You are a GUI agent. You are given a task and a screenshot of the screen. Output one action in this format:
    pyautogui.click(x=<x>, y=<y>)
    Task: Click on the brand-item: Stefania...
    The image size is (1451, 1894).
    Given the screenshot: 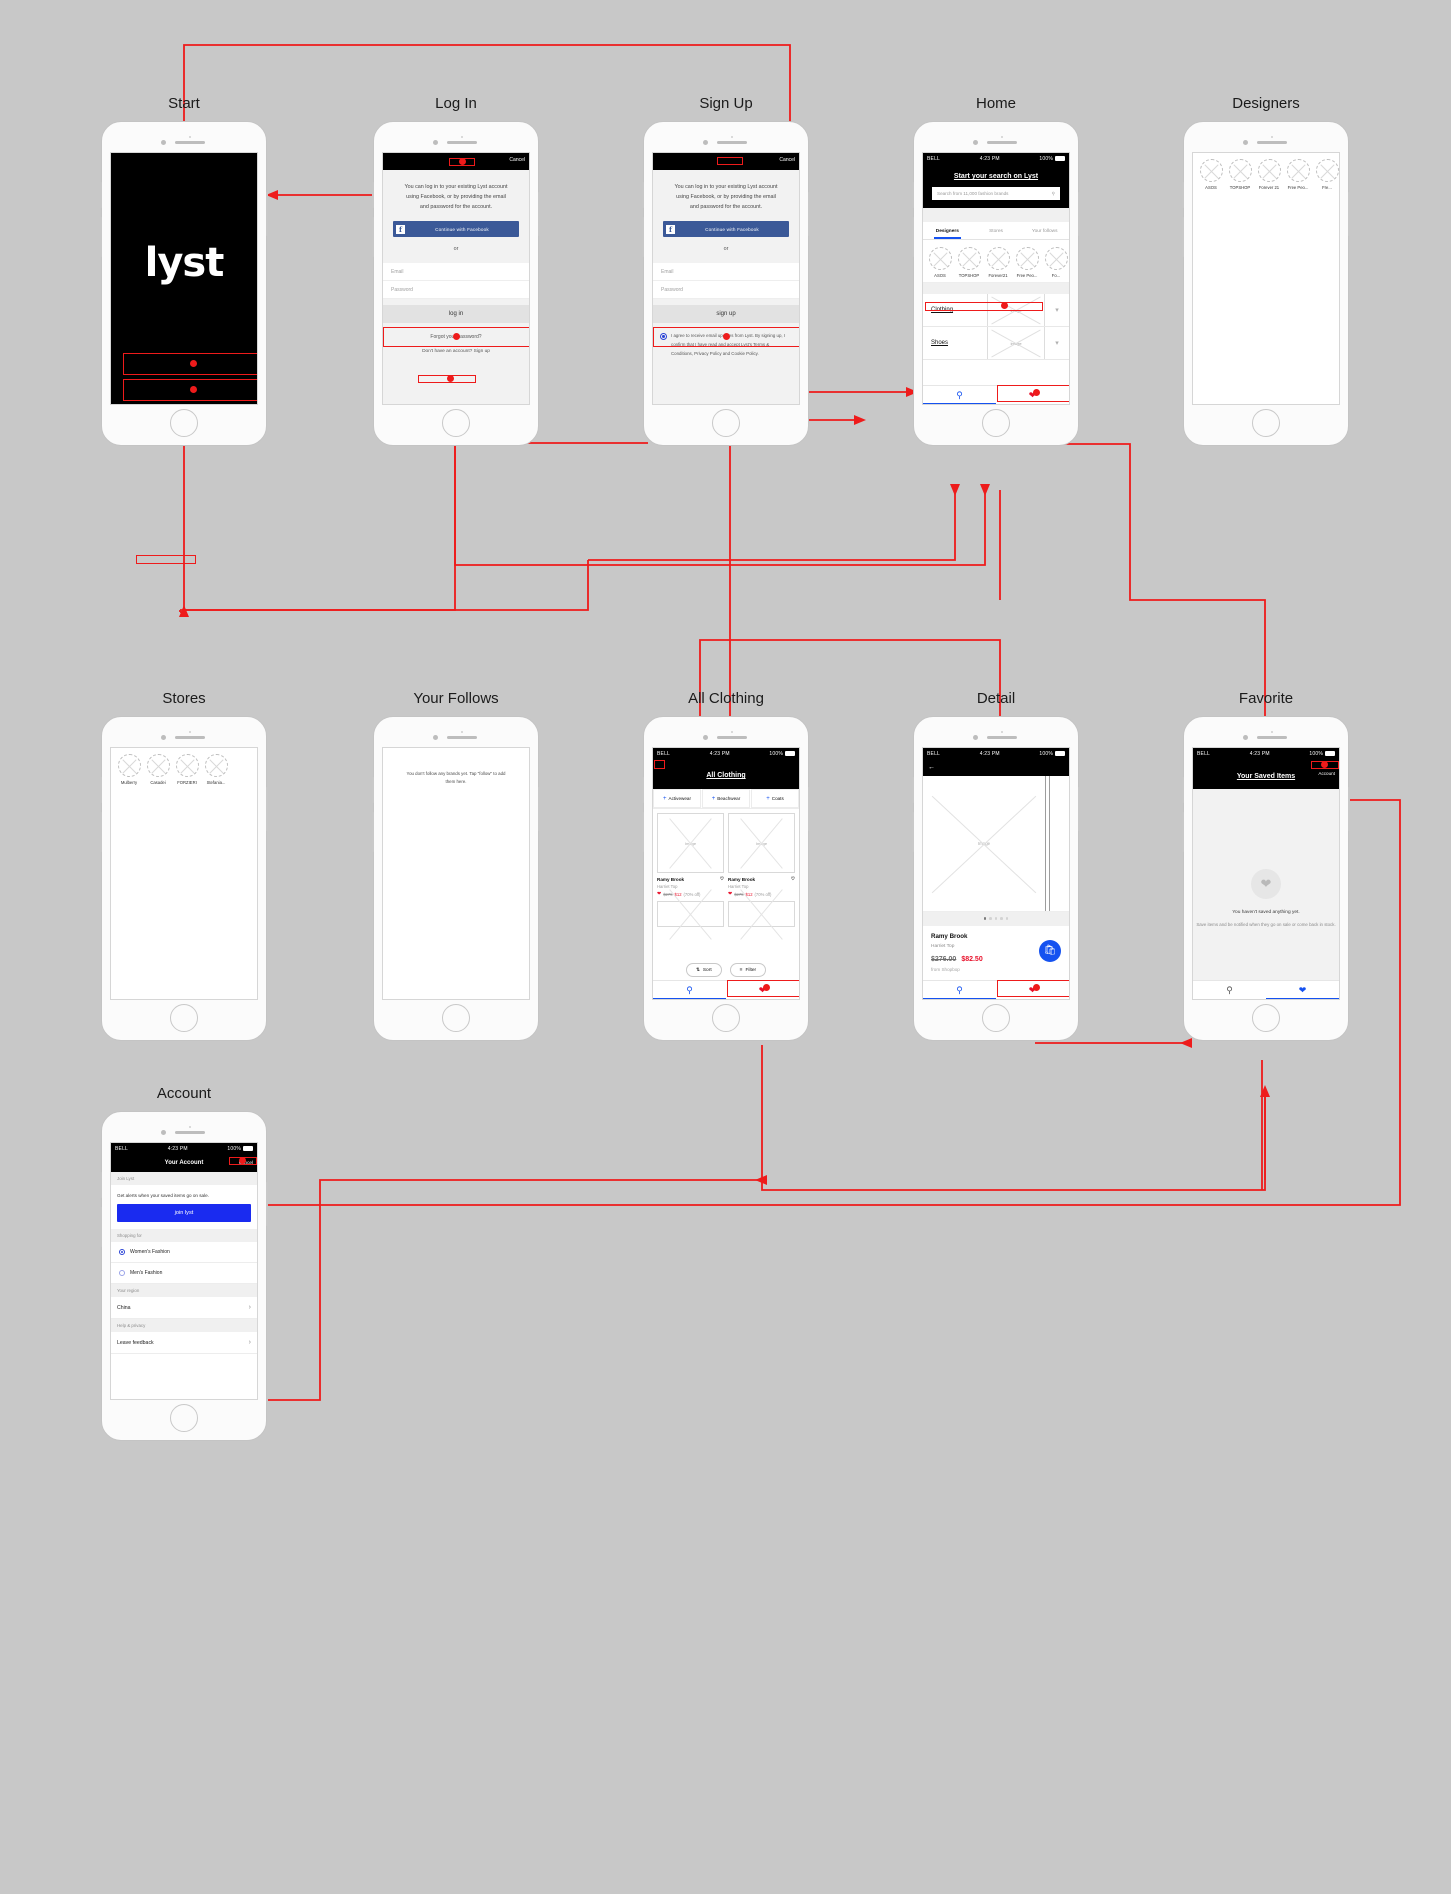 What is the action you would take?
    pyautogui.click(x=216, y=769)
    